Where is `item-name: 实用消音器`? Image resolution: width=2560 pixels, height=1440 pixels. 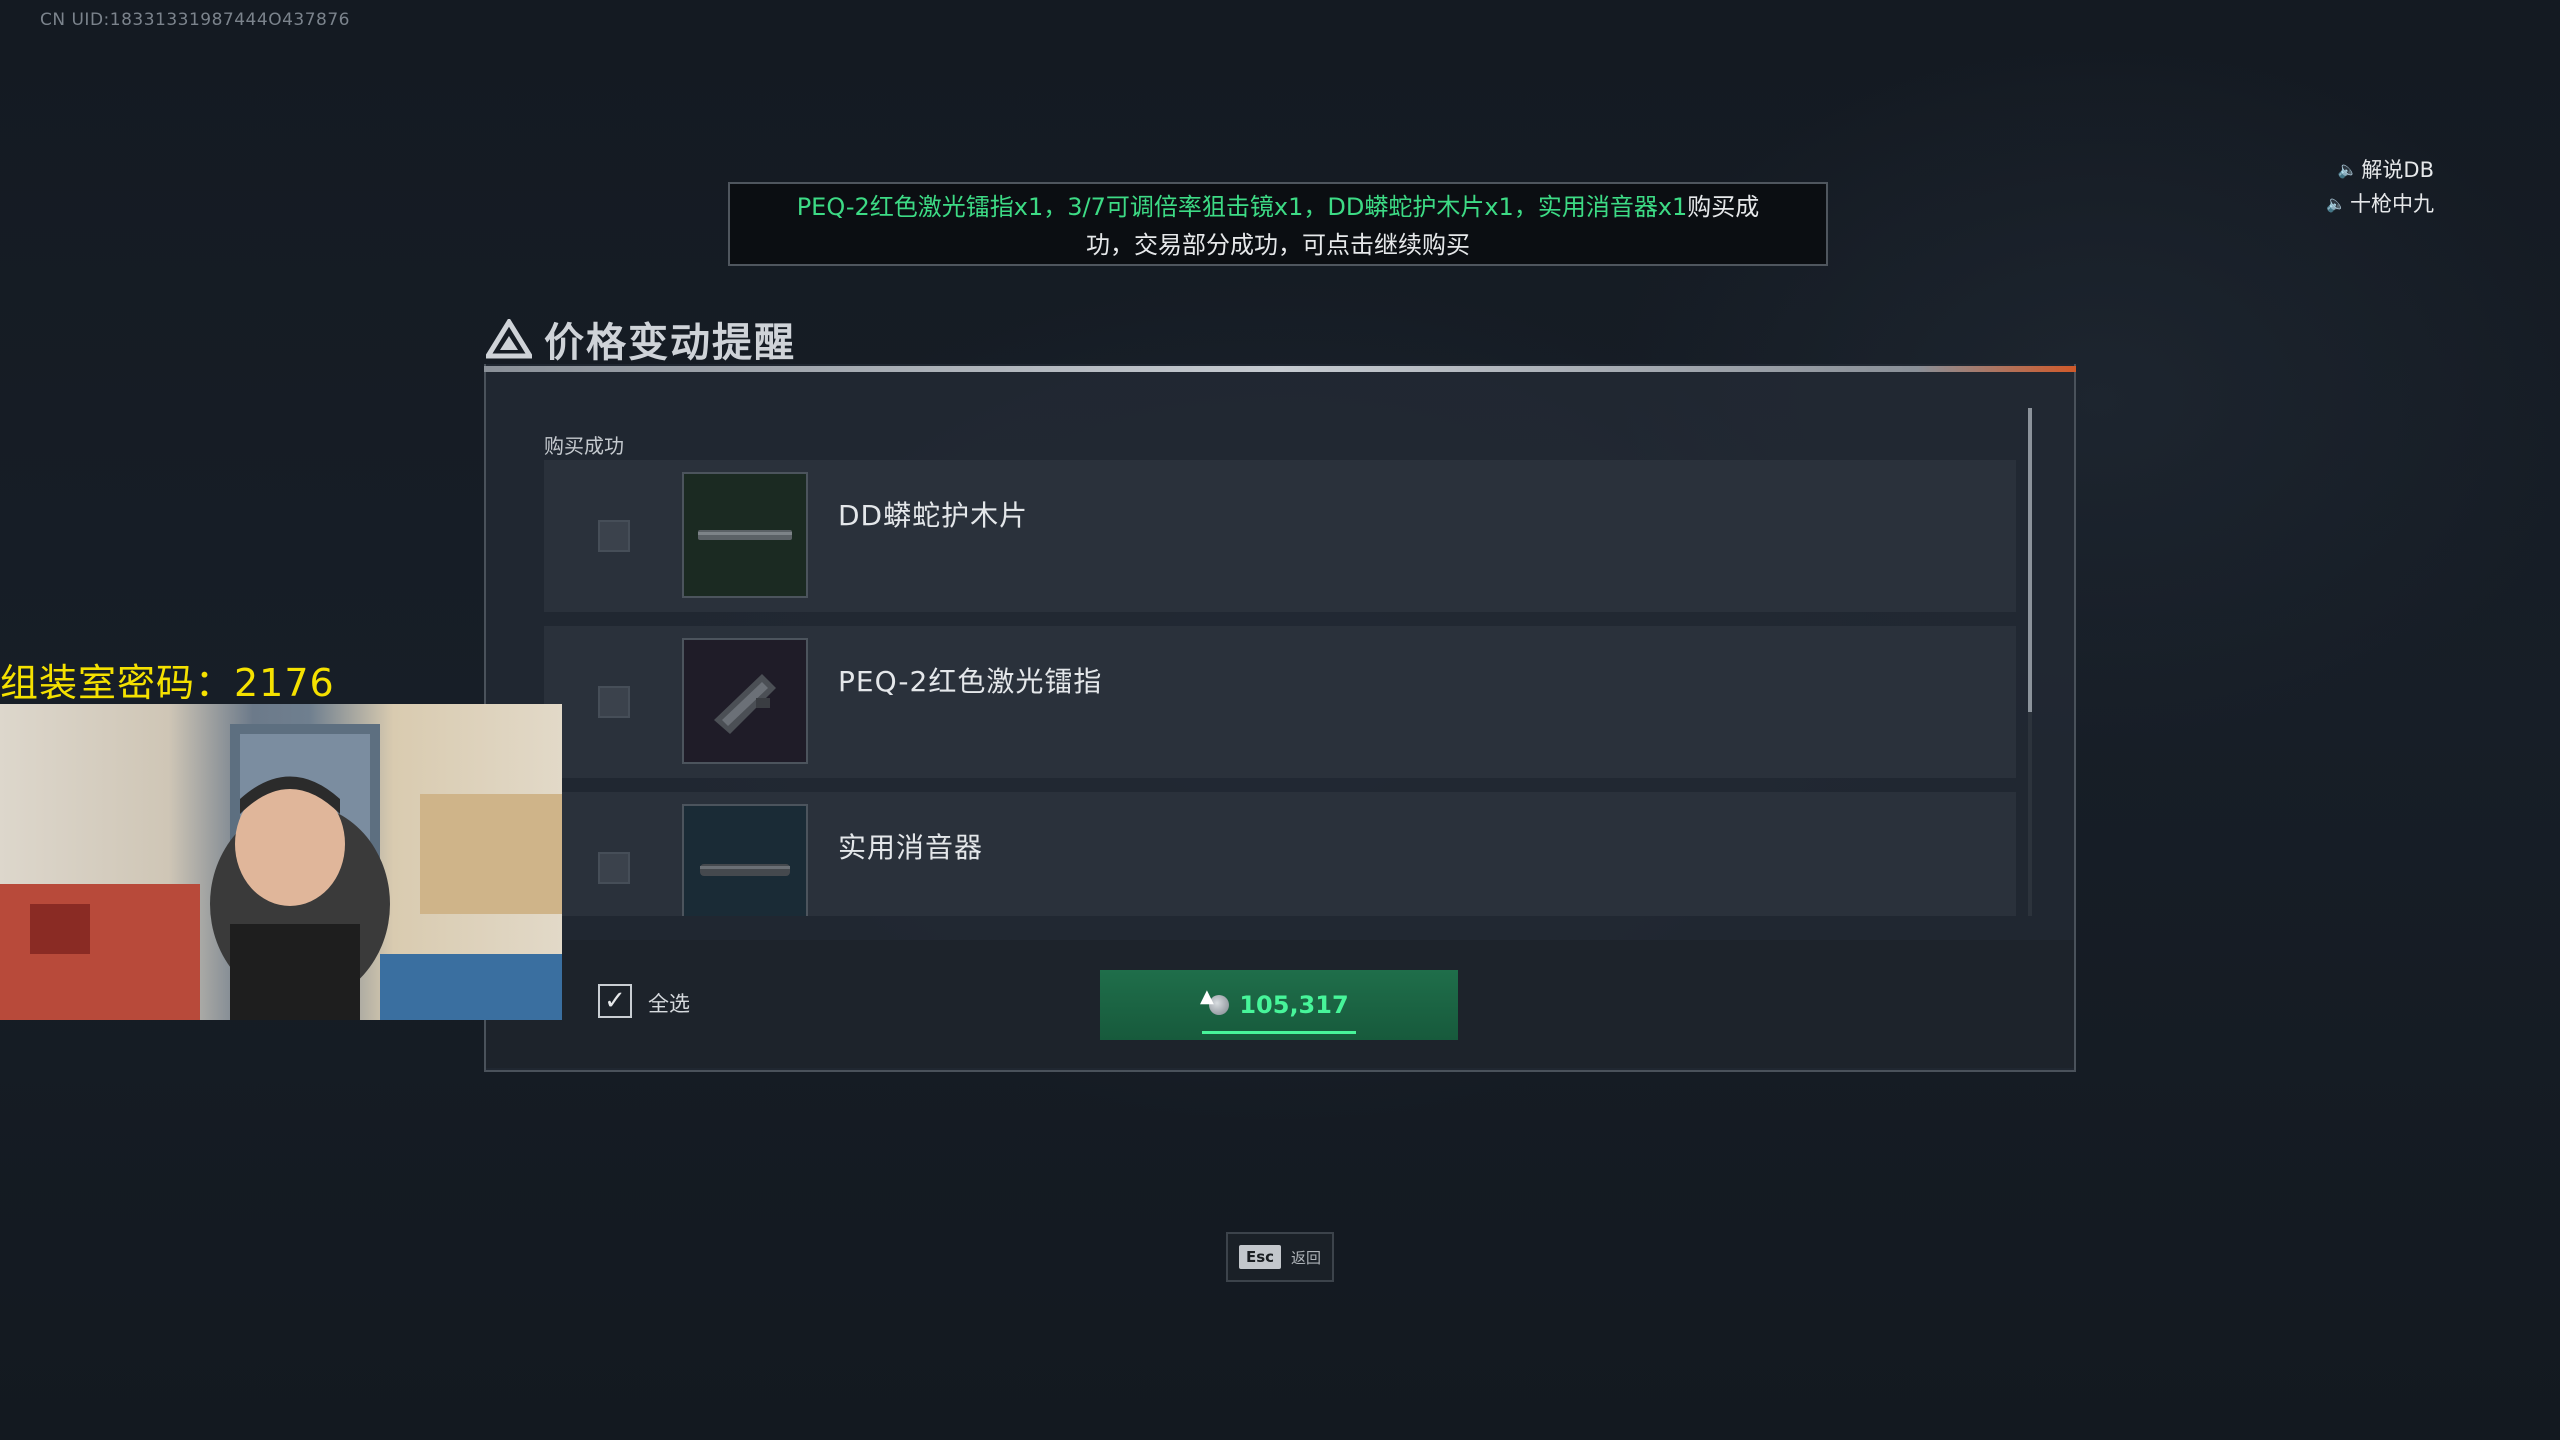
item-name: 实用消音器 is located at coordinates (911, 847).